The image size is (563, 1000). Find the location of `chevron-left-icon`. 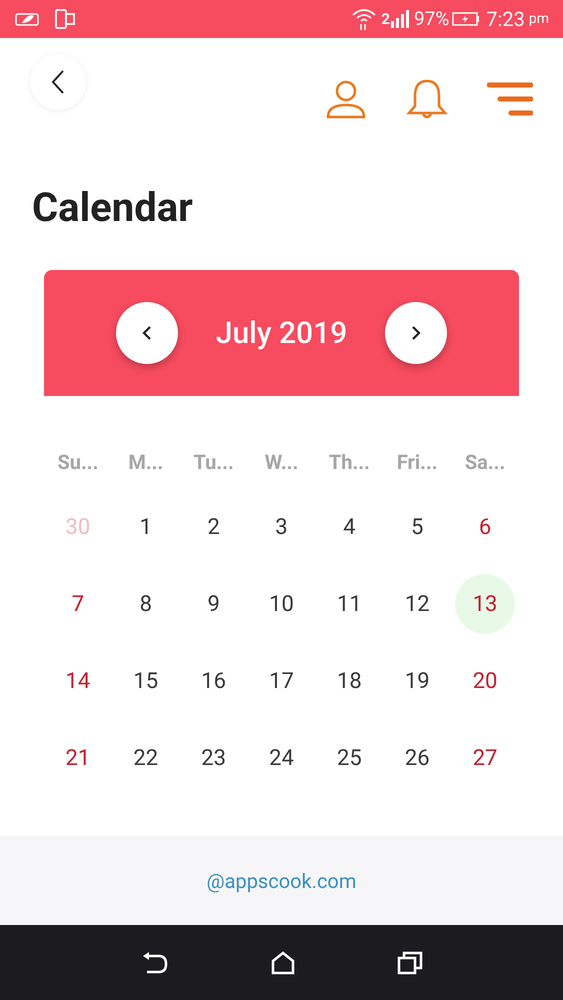

chevron-left-icon is located at coordinates (147, 333).